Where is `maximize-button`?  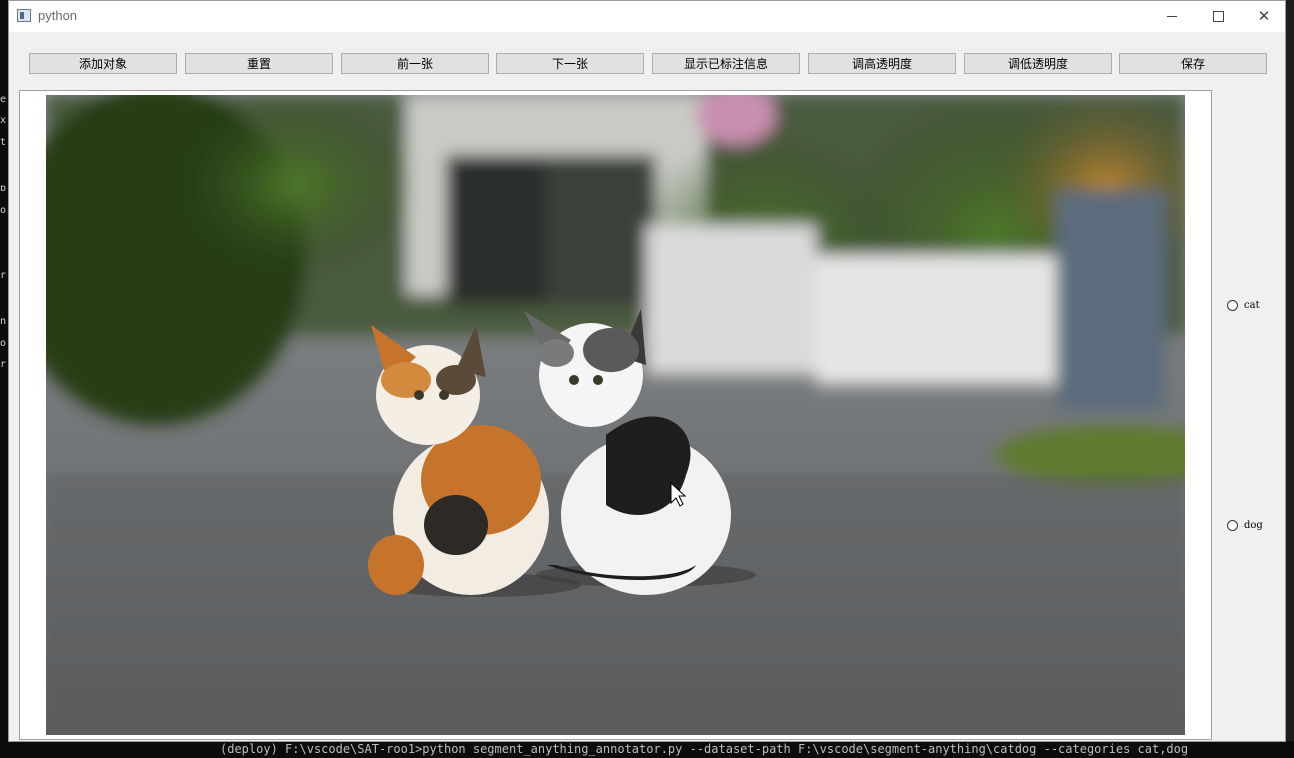 maximize-button is located at coordinates (1218, 16).